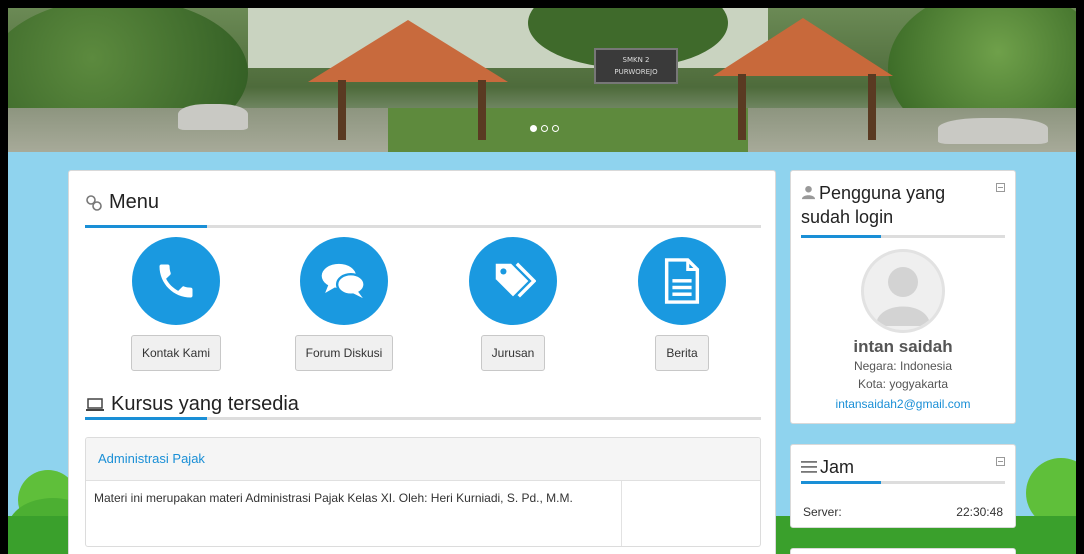 The image size is (1084, 554). What do you see at coordinates (903, 384) in the screenshot?
I see `user-city: Kota: yogyakarta` at bounding box center [903, 384].